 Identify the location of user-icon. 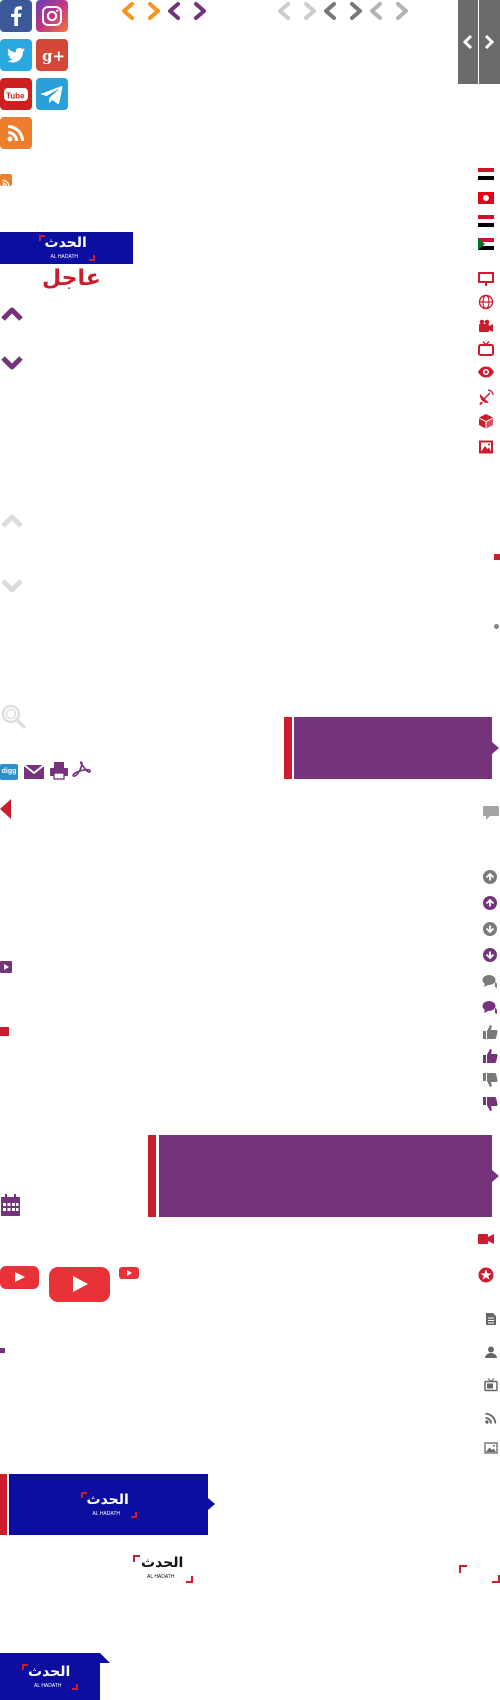
(491, 1352).